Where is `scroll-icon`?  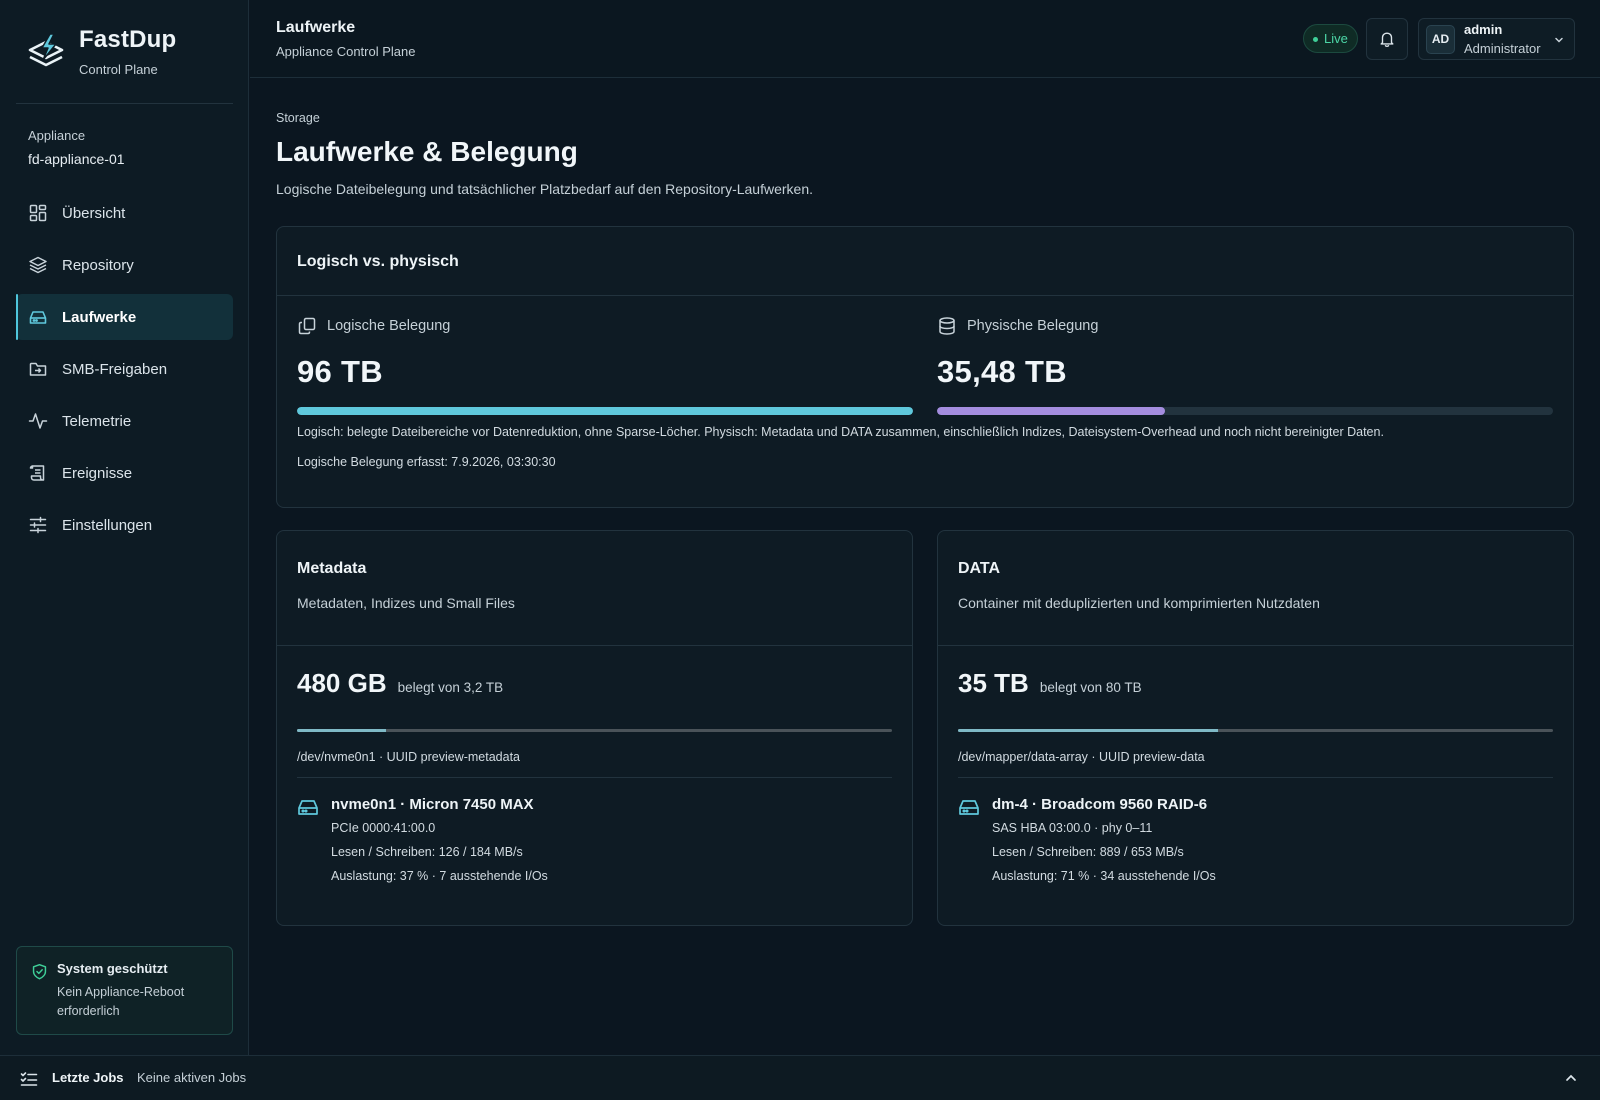
scroll-icon is located at coordinates (37, 473).